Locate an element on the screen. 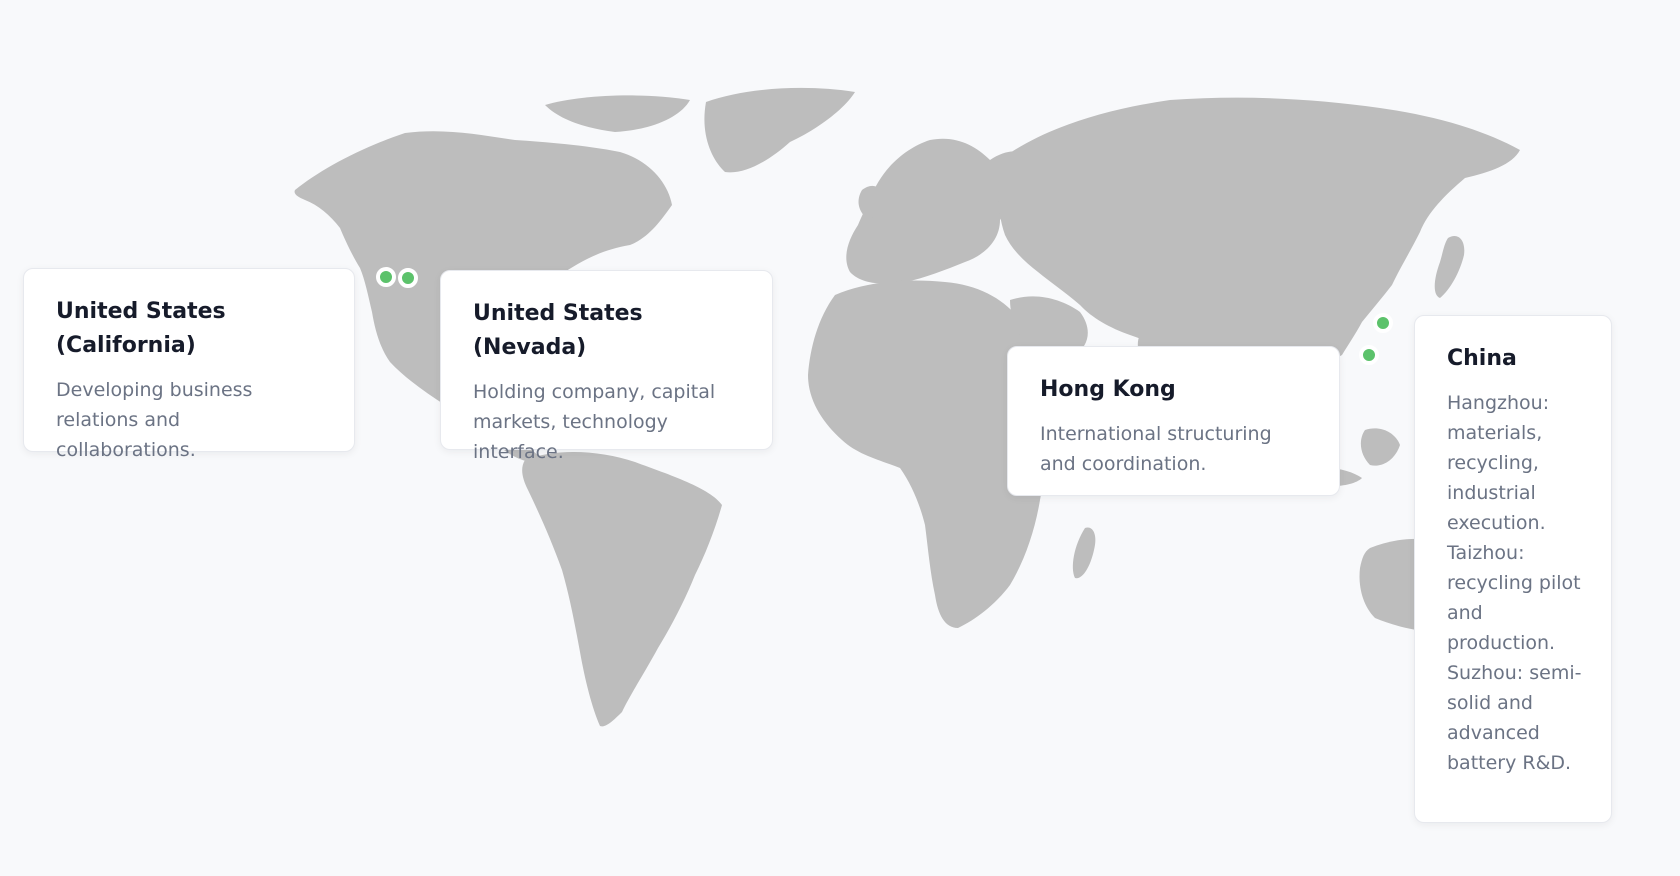 The height and width of the screenshot is (876, 1680). marker-california is located at coordinates (386, 277).